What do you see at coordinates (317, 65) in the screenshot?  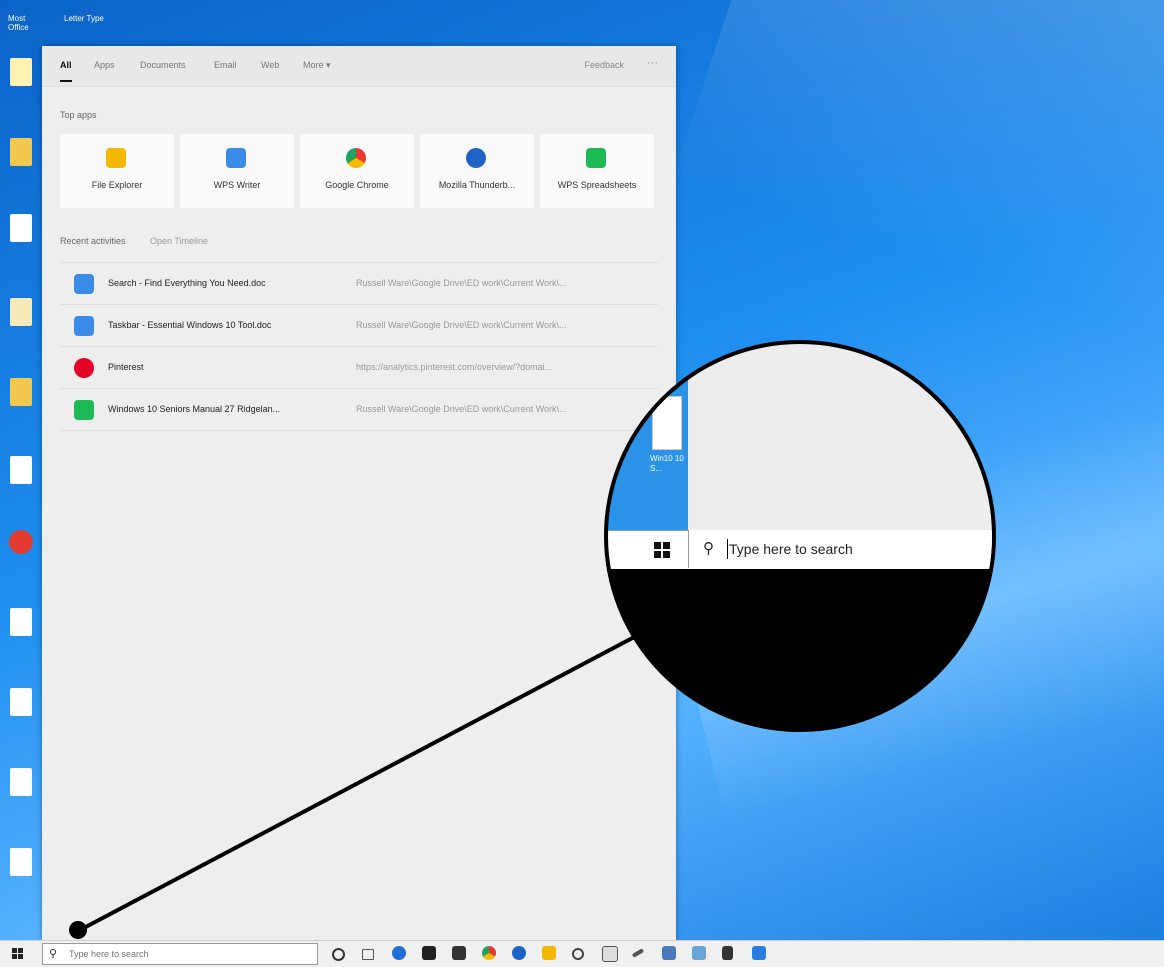 I see `tab-more: More ▾` at bounding box center [317, 65].